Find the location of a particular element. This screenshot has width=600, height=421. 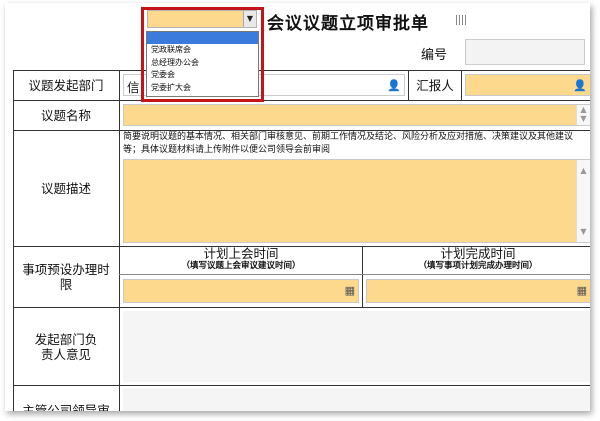

topic-name-label: 议题名称 is located at coordinates (65, 115).